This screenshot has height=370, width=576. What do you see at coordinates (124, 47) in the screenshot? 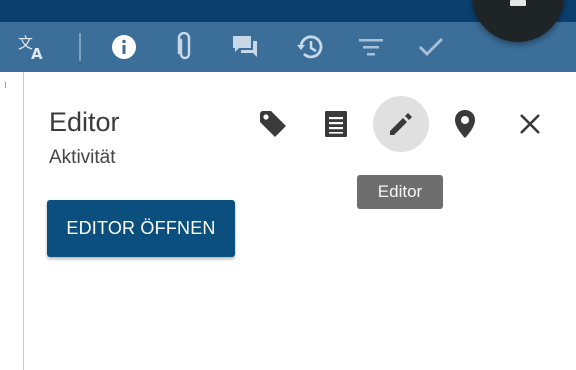
I see `info-icon` at bounding box center [124, 47].